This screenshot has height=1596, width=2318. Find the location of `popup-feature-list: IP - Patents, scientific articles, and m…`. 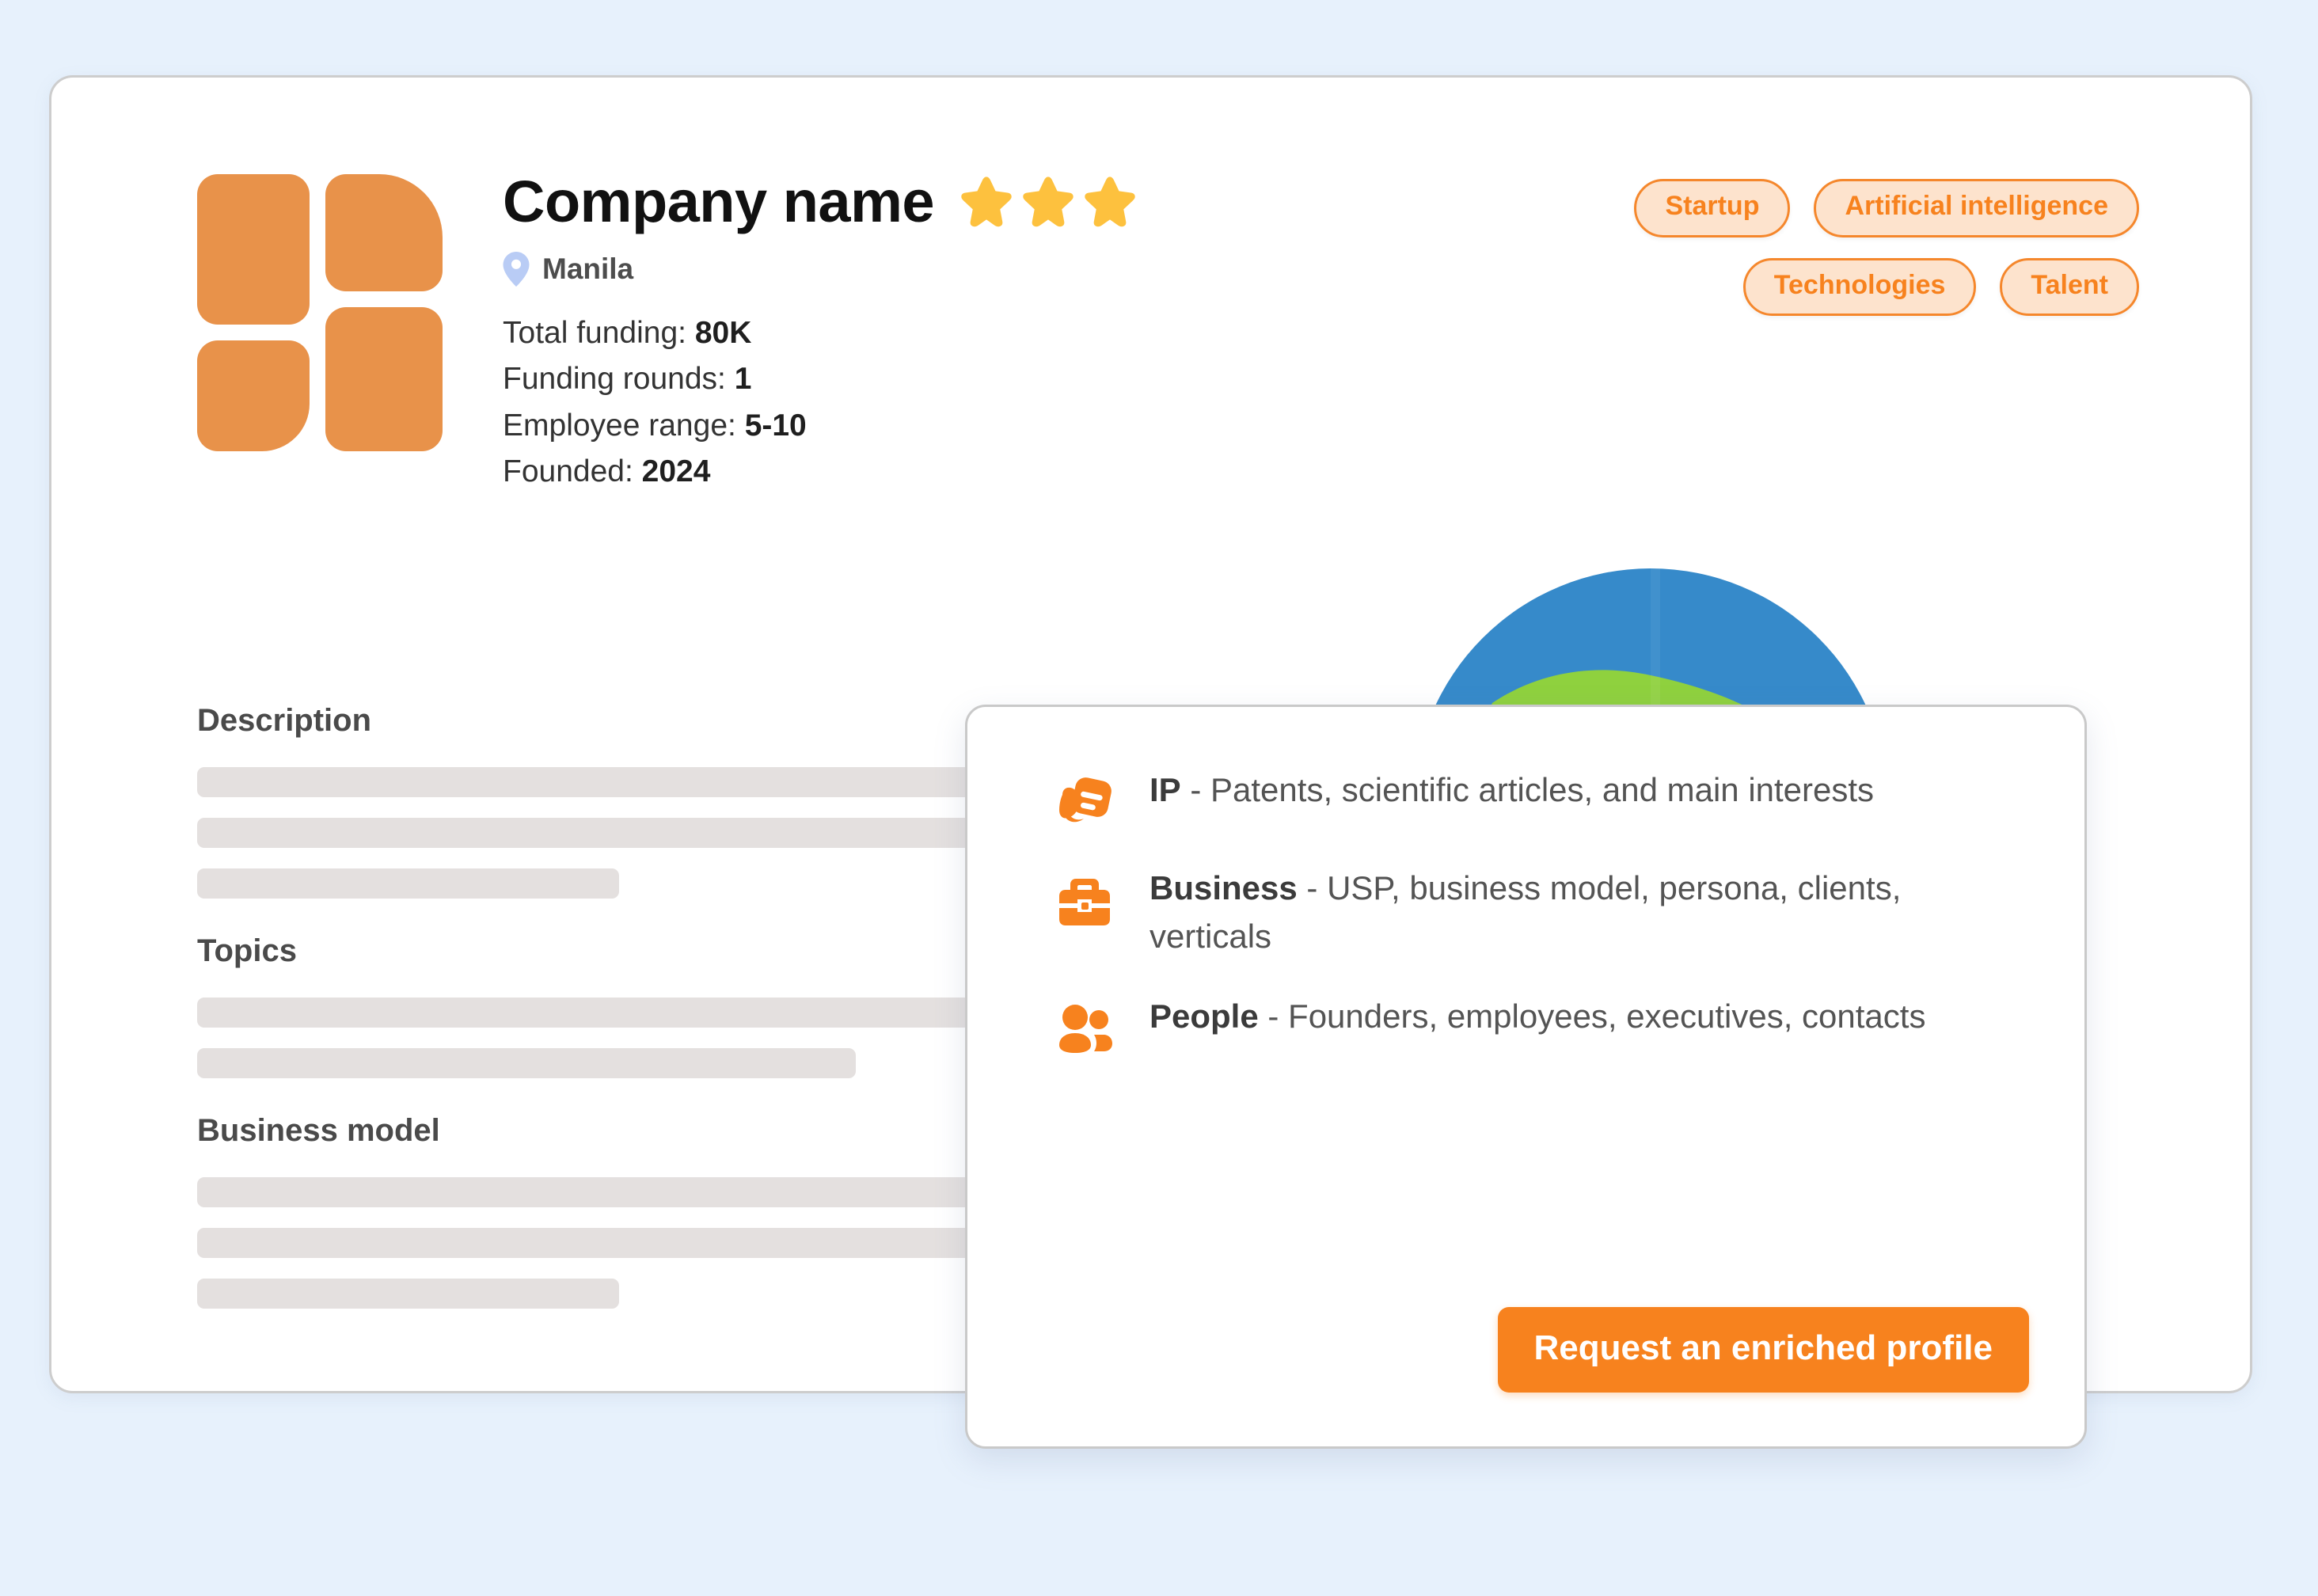

popup-feature-list: IP - Patents, scientific articles, and m… is located at coordinates (1541, 928).